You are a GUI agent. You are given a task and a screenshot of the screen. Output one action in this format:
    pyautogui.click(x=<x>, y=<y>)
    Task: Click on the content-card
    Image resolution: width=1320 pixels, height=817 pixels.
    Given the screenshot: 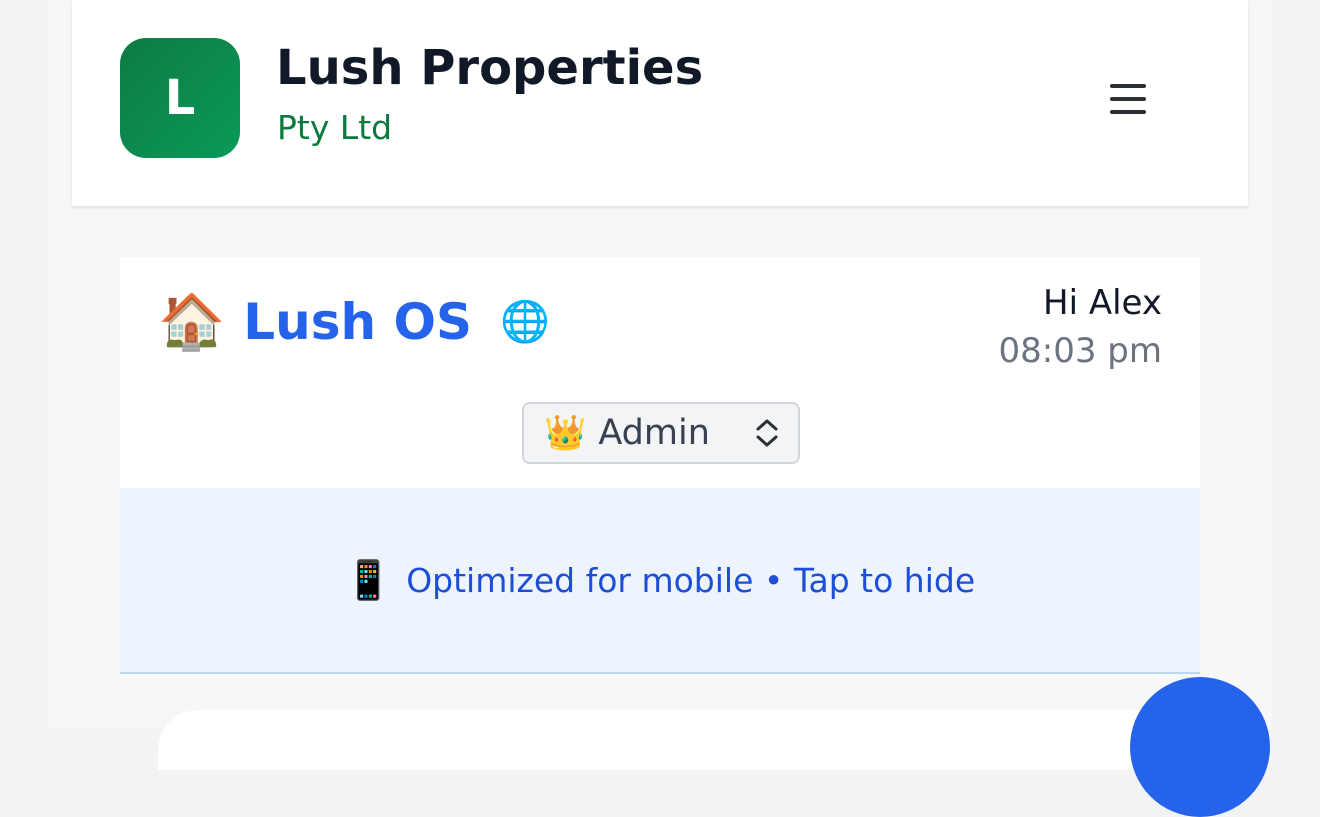 What is the action you would take?
    pyautogui.click(x=663, y=740)
    